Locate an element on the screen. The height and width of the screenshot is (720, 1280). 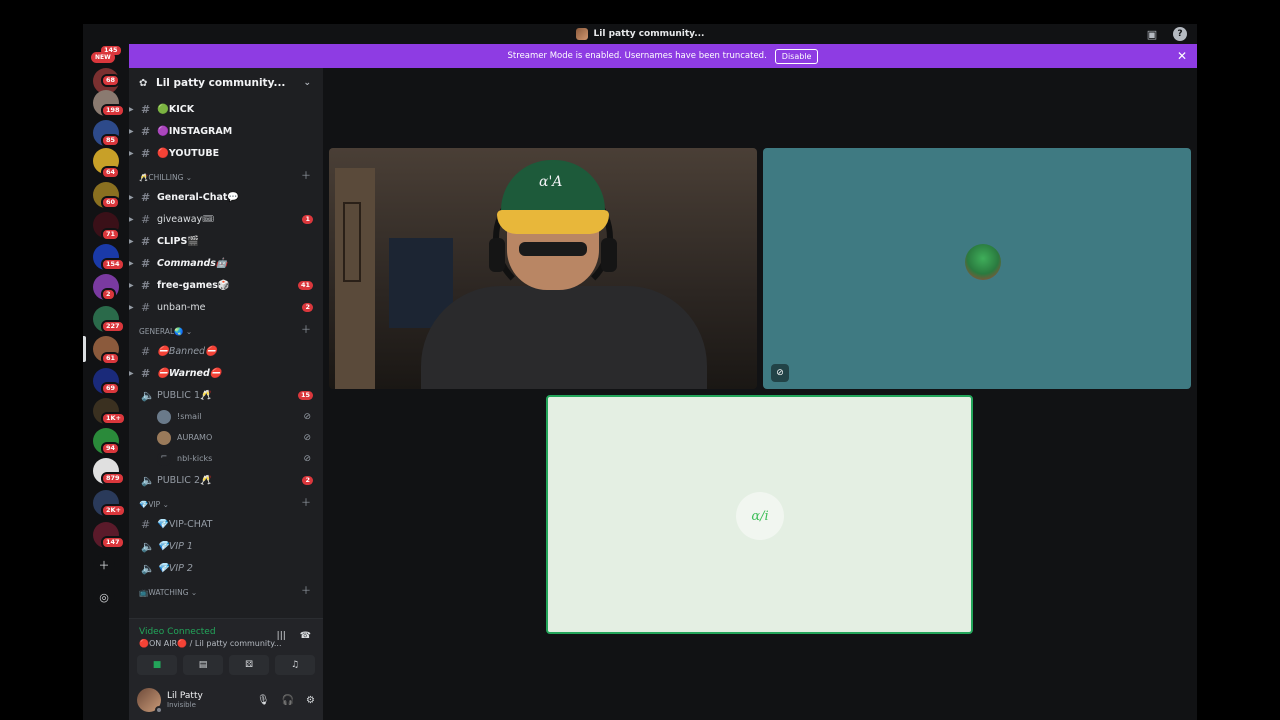
channel-instagram: ▶ # 🟣INSTAGRAM is located at coordinates (226, 131).